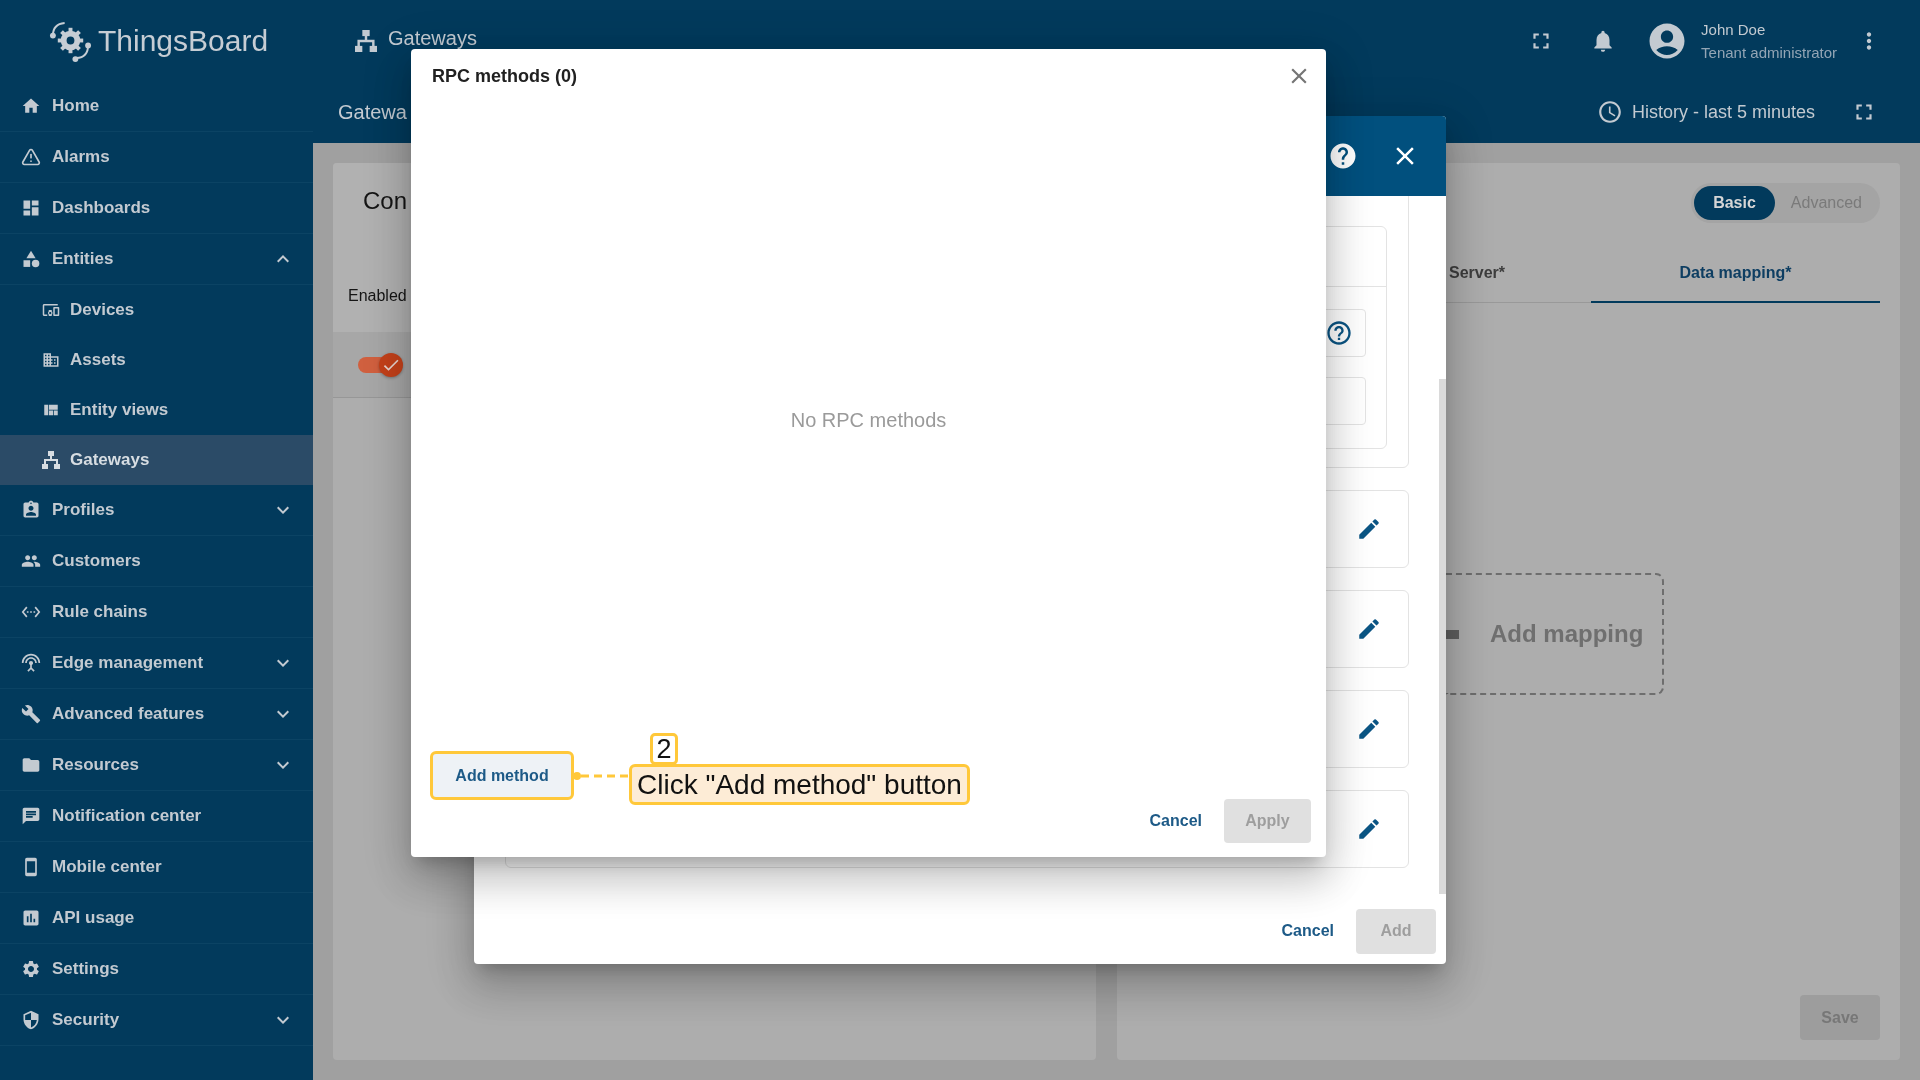  I want to click on empty-message: No RPC methods, so click(868, 420).